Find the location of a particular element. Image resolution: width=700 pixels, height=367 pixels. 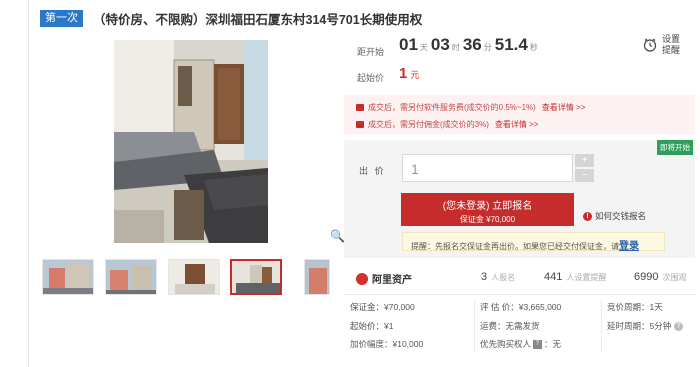

countdown-hours-unit: 时 is located at coordinates (455, 47).